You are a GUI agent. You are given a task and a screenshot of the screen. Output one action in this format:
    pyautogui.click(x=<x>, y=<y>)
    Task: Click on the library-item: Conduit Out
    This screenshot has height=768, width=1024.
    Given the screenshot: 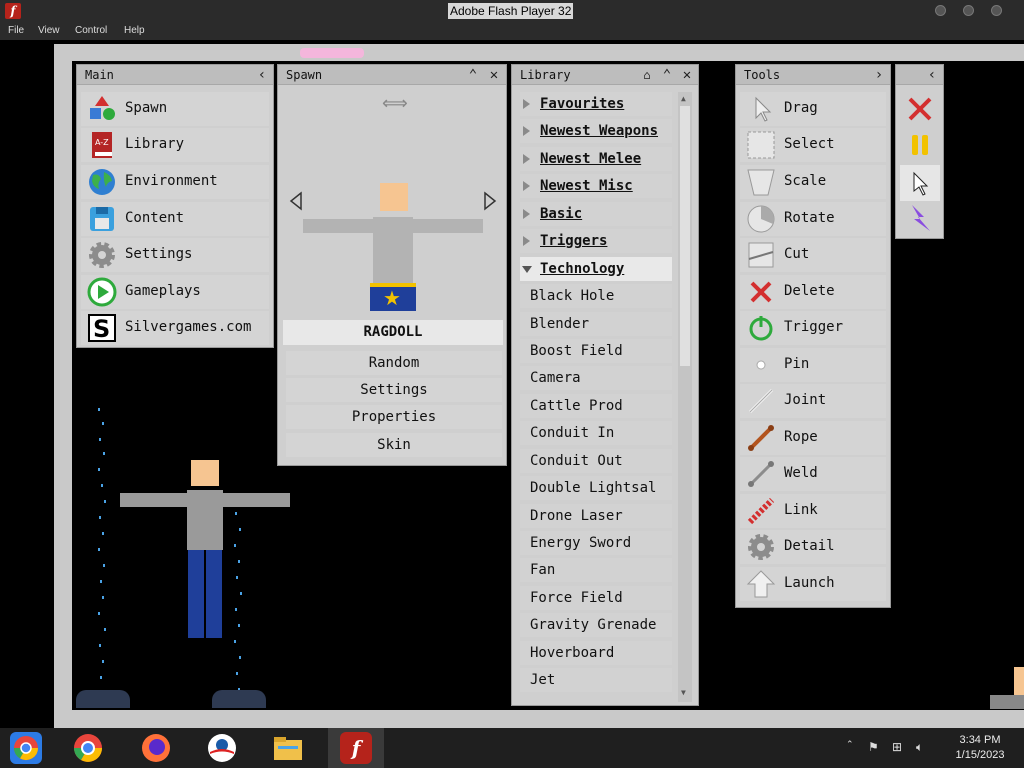 What is the action you would take?
    pyautogui.click(x=596, y=461)
    